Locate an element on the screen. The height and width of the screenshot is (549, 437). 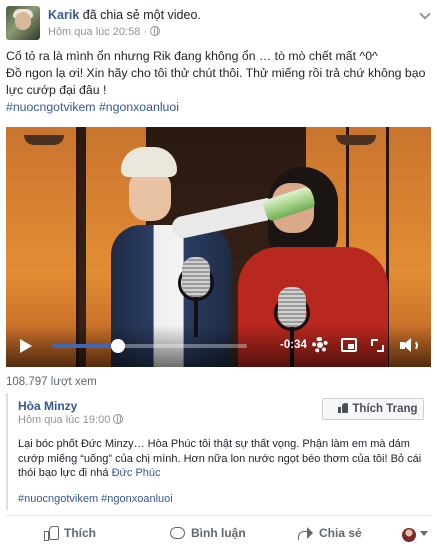
thumbs-up-icon is located at coordinates (343, 408).